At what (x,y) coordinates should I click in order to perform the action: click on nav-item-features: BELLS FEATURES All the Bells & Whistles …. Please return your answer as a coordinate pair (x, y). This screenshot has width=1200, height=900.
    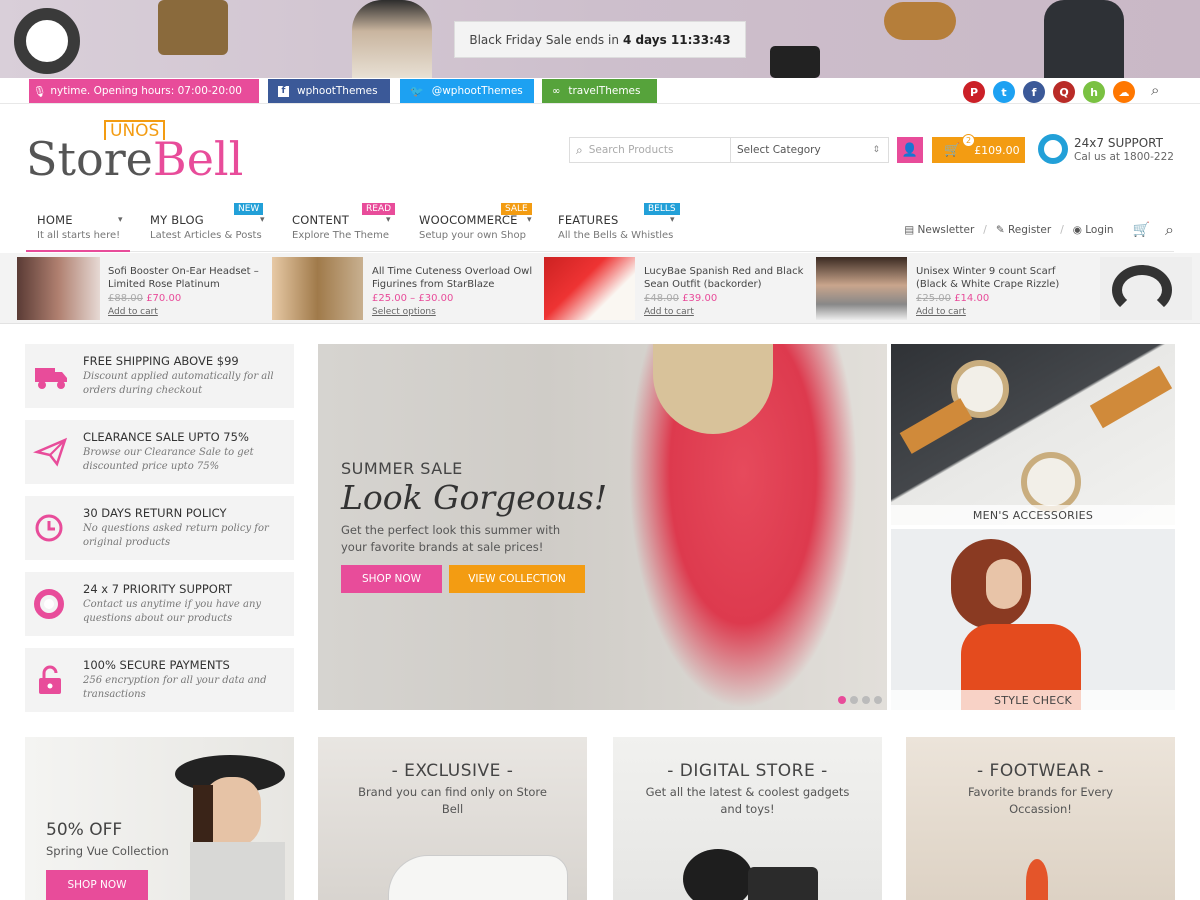
    Looking at the image, I should click on (620, 222).